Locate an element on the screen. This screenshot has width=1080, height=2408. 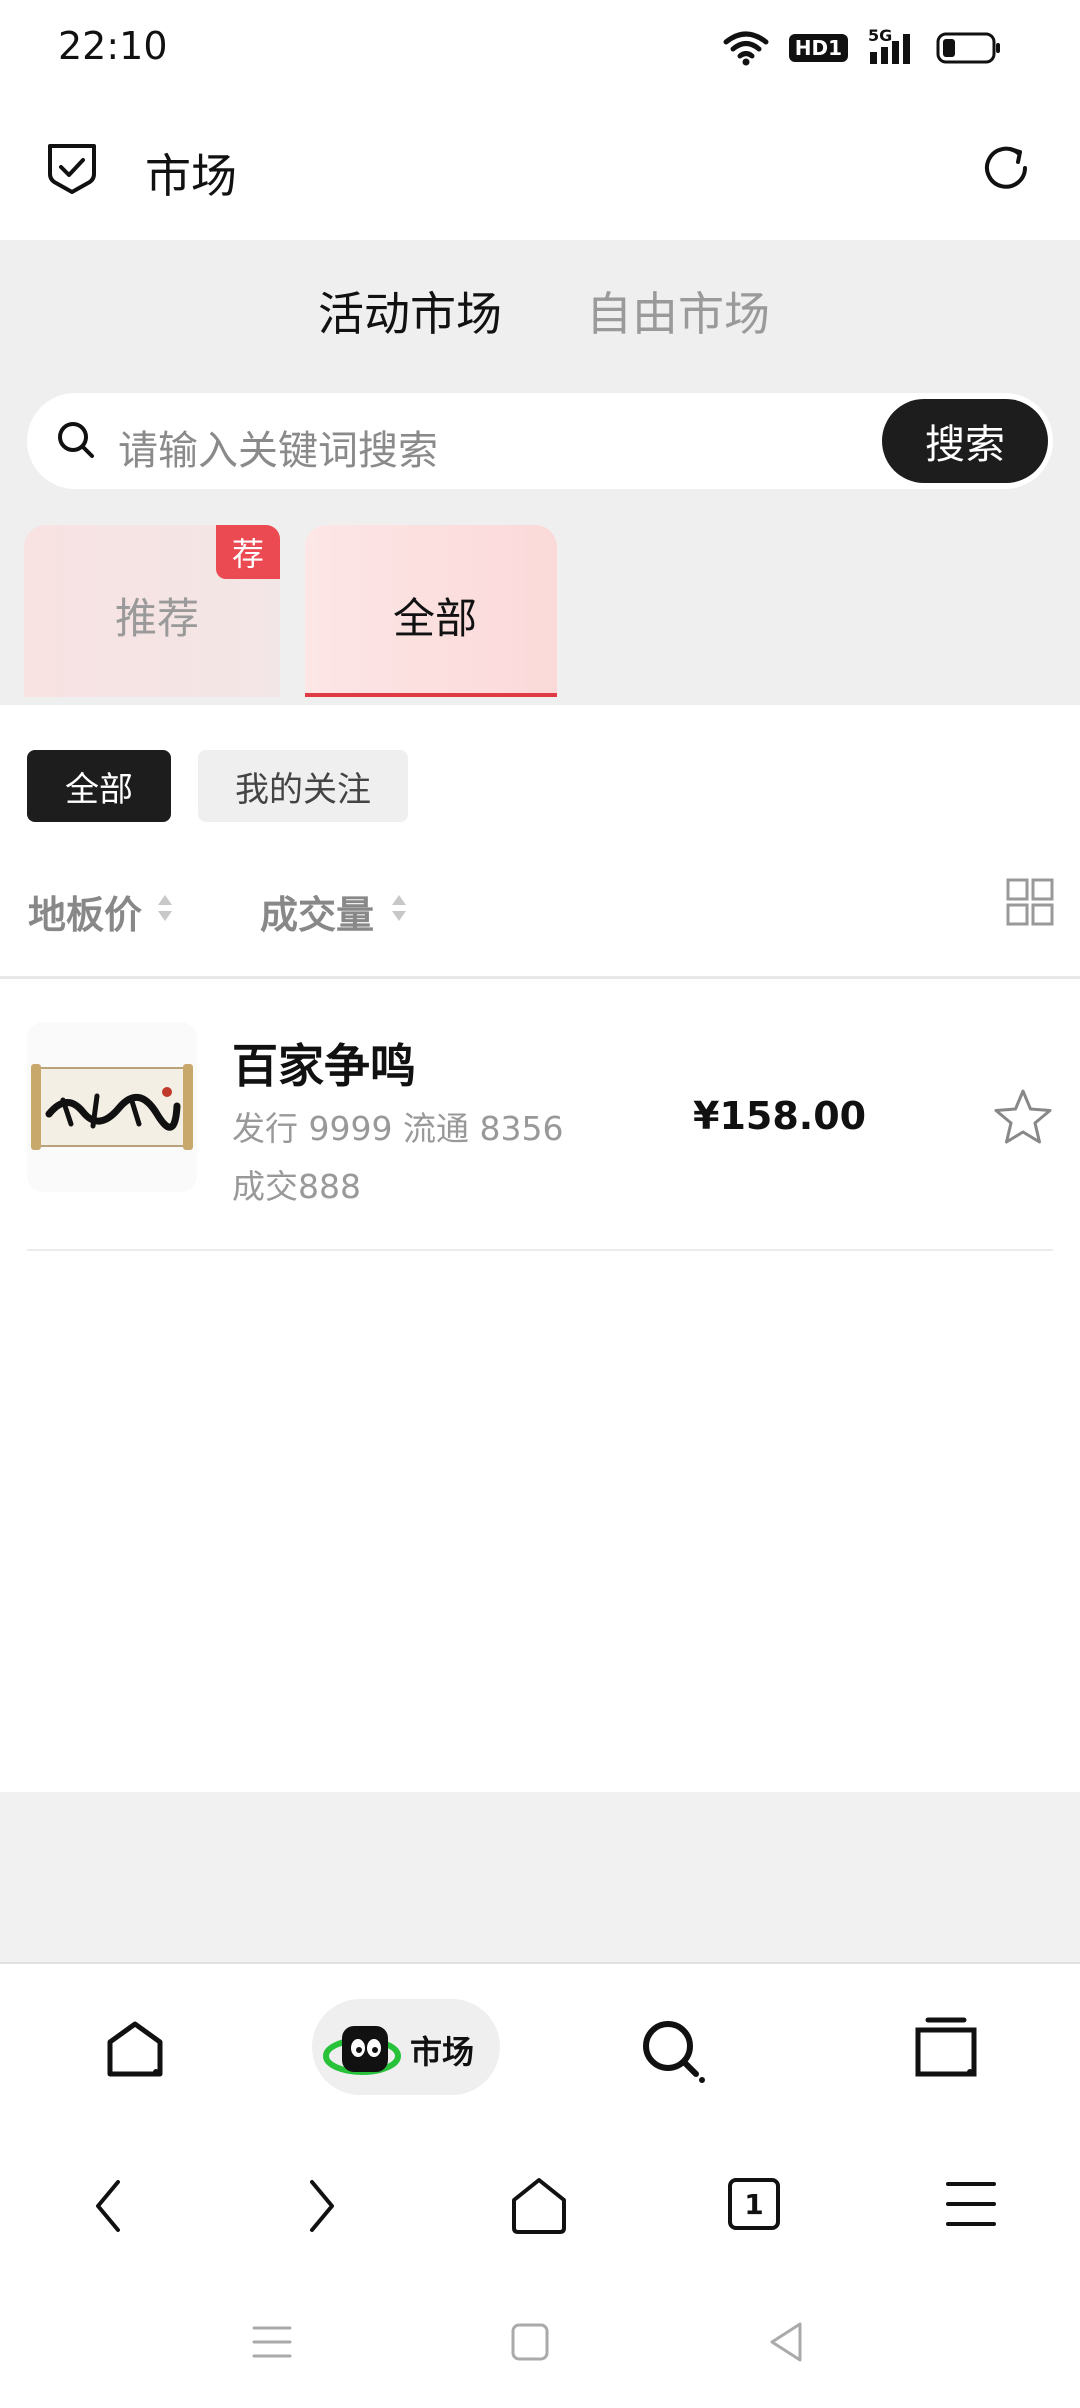
tab-free-market: 自由市场 is located at coordinates (678, 311).